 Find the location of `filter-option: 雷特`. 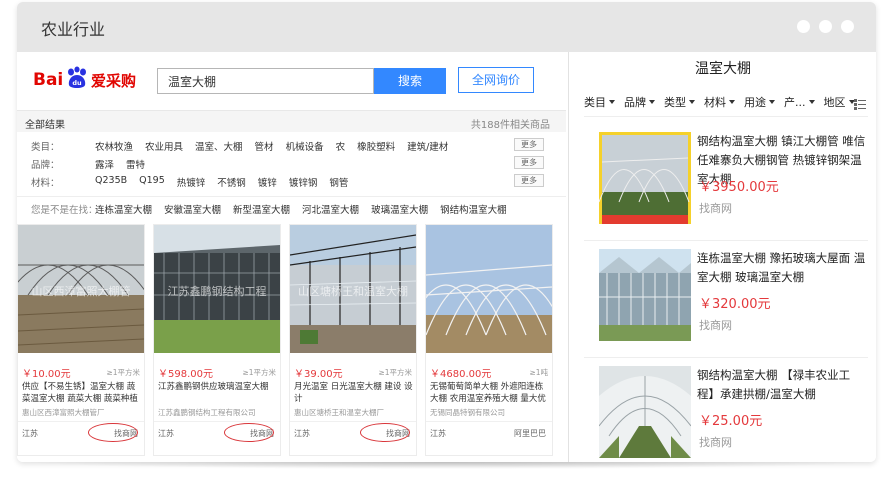

filter-option: 雷特 is located at coordinates (135, 164).